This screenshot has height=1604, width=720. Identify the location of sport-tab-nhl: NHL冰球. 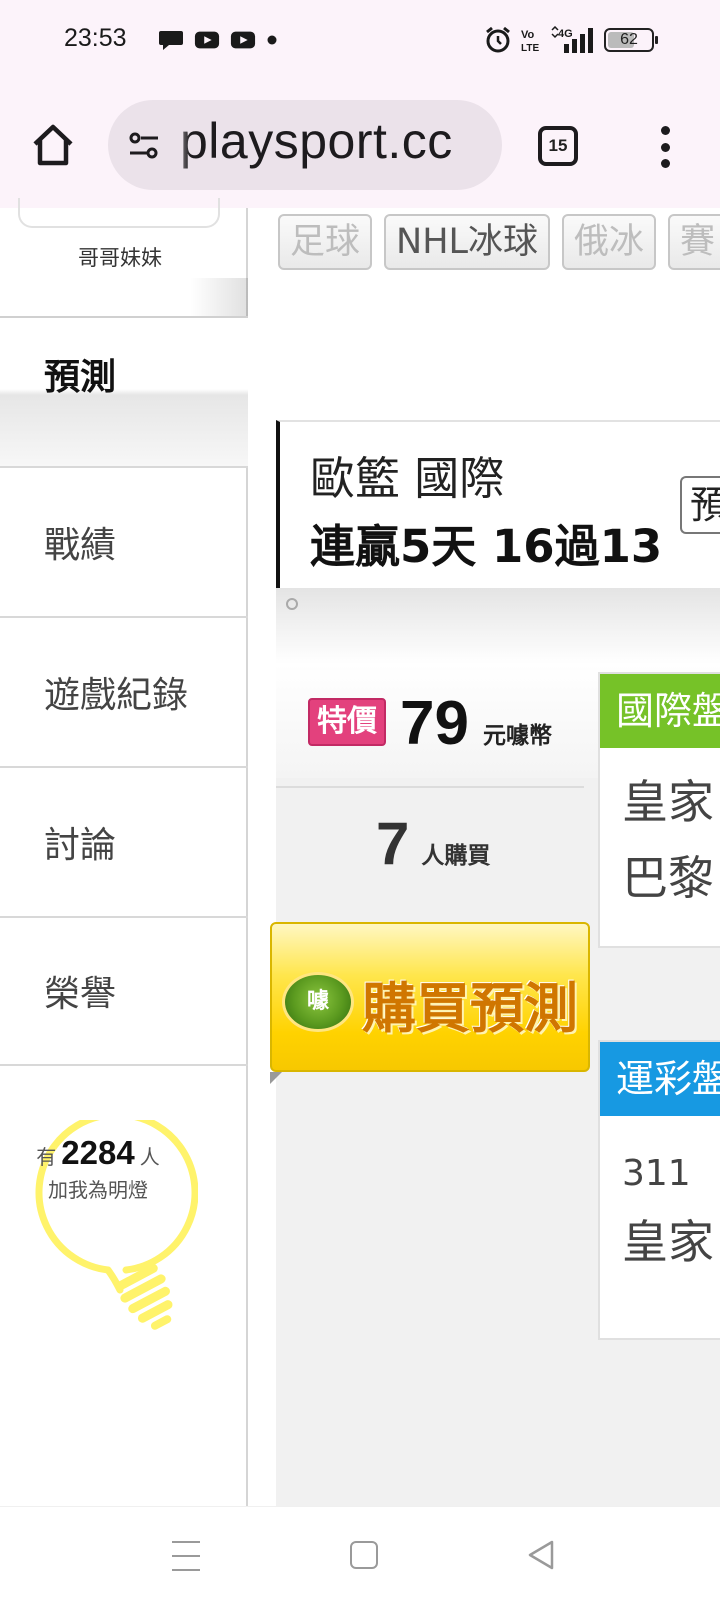
(467, 242).